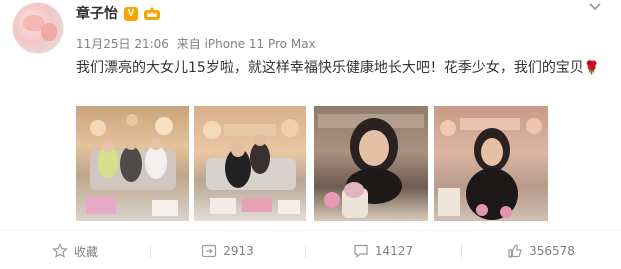 This screenshot has height=269, width=621. I want to click on post-text: 我们漂亮的大女儿15岁啦，就这样幸福快乐健康地长大吧！花季少女，我们的宝贝🌹, so click(346, 68).